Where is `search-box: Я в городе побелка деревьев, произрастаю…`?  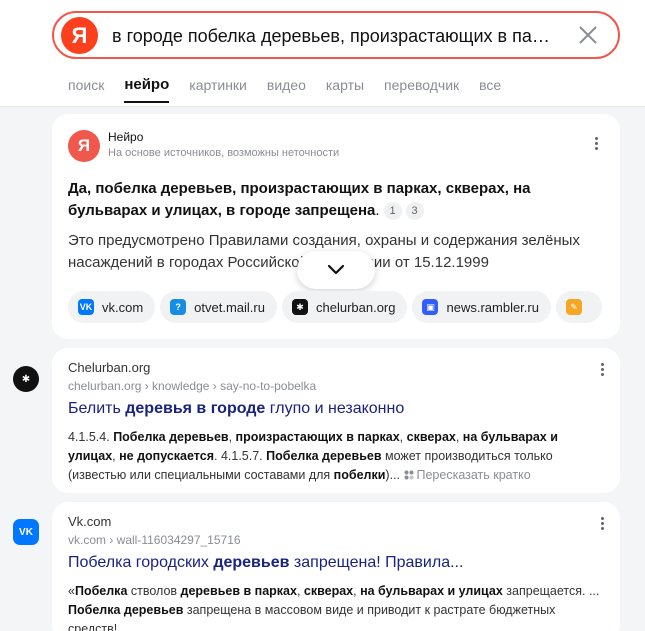 search-box: Я в городе побелка деревьев, произрастаю… is located at coordinates (336, 35).